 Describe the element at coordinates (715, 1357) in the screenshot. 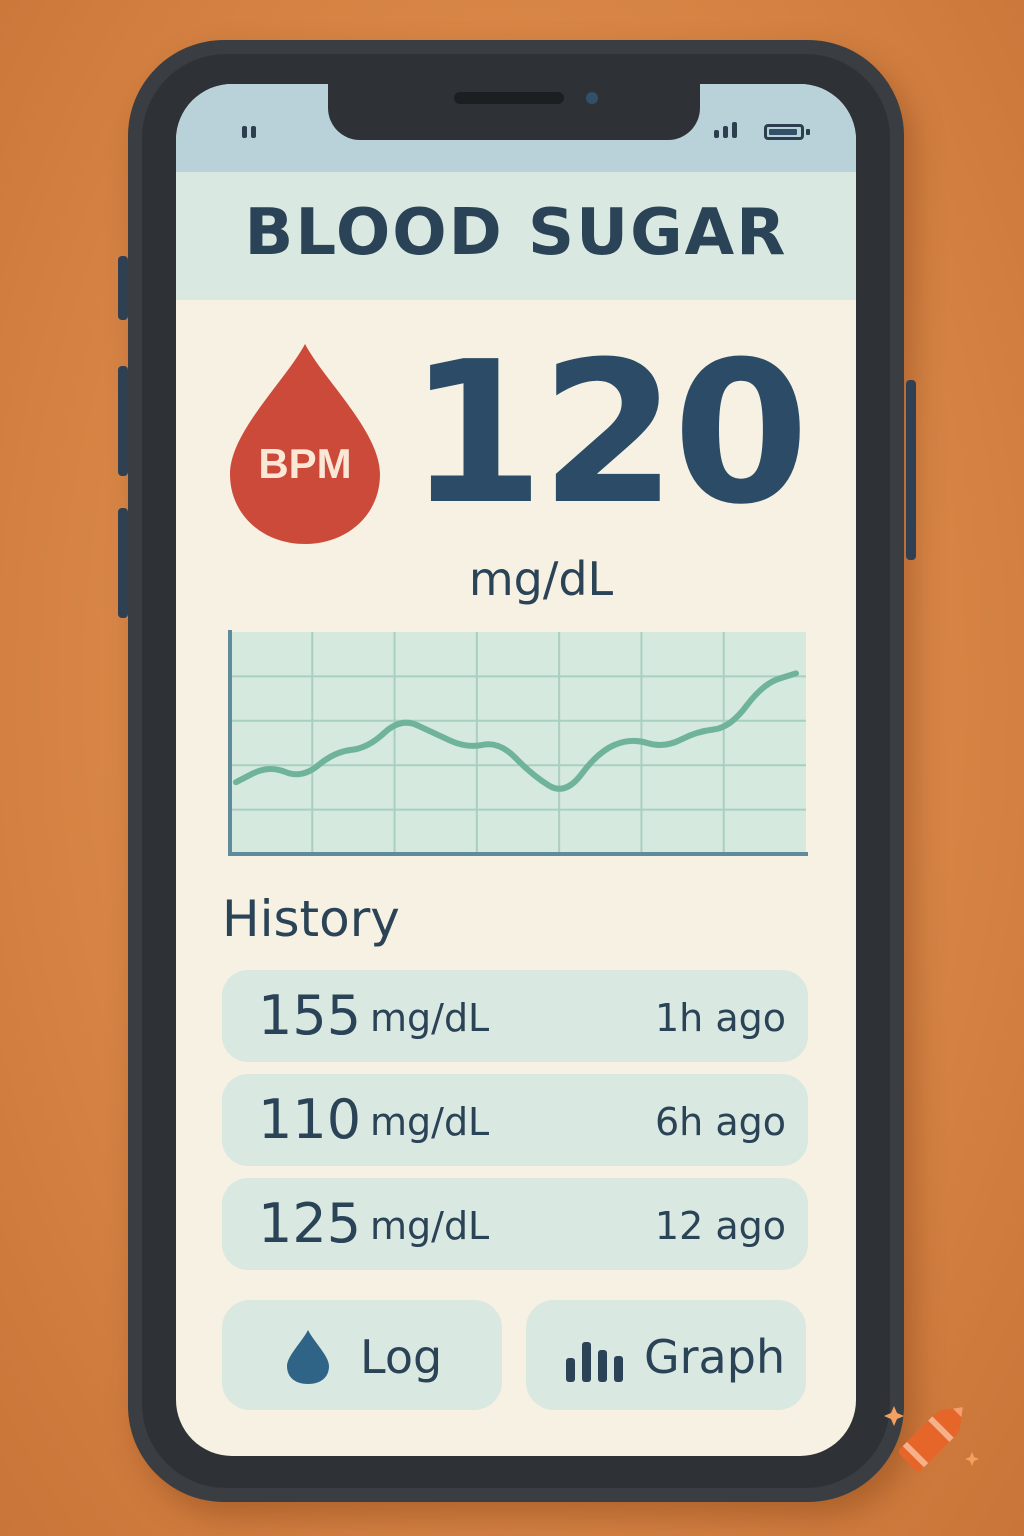

I see `graph-button-label: Graph` at that location.